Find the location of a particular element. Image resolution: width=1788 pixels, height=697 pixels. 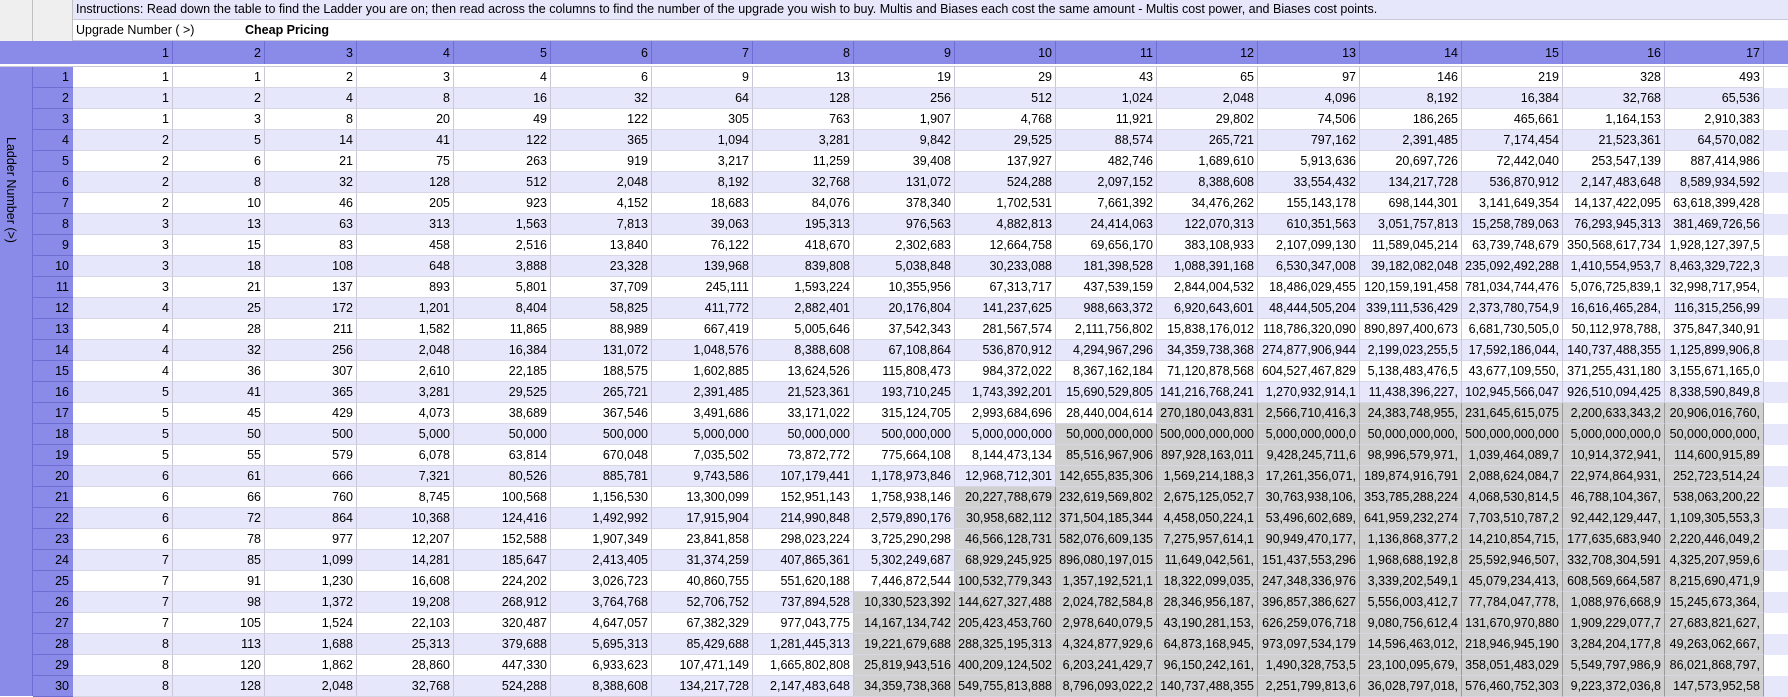

table-cell: 1,907 is located at coordinates (904, 119).